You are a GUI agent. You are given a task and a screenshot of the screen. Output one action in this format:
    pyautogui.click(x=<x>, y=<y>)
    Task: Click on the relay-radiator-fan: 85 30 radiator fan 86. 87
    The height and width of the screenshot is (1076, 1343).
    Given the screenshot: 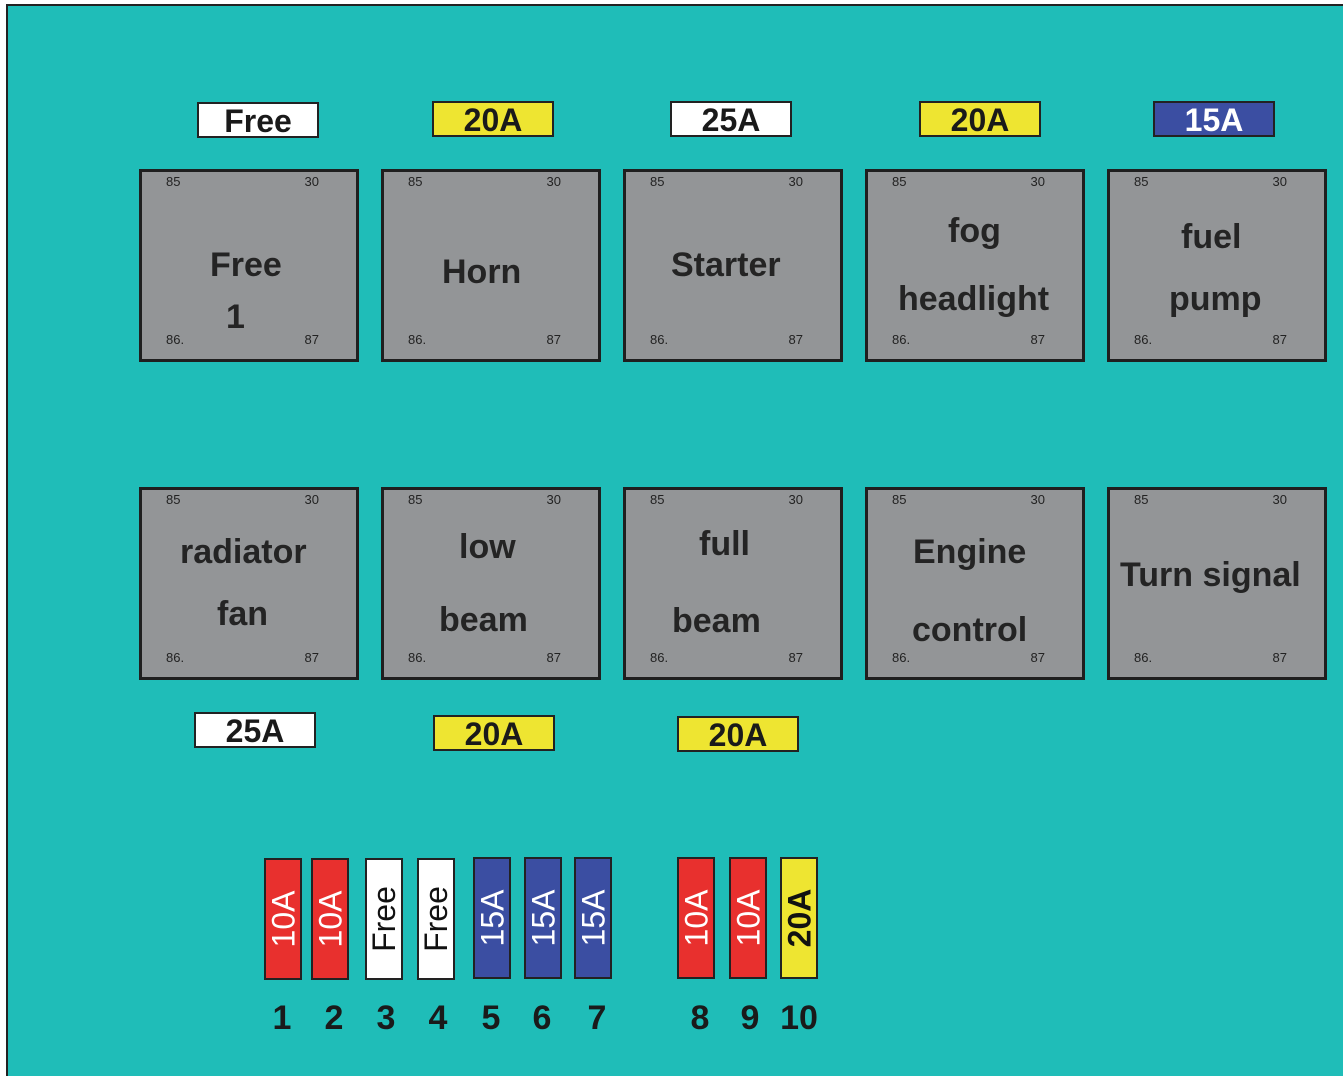 What is the action you would take?
    pyautogui.click(x=249, y=583)
    